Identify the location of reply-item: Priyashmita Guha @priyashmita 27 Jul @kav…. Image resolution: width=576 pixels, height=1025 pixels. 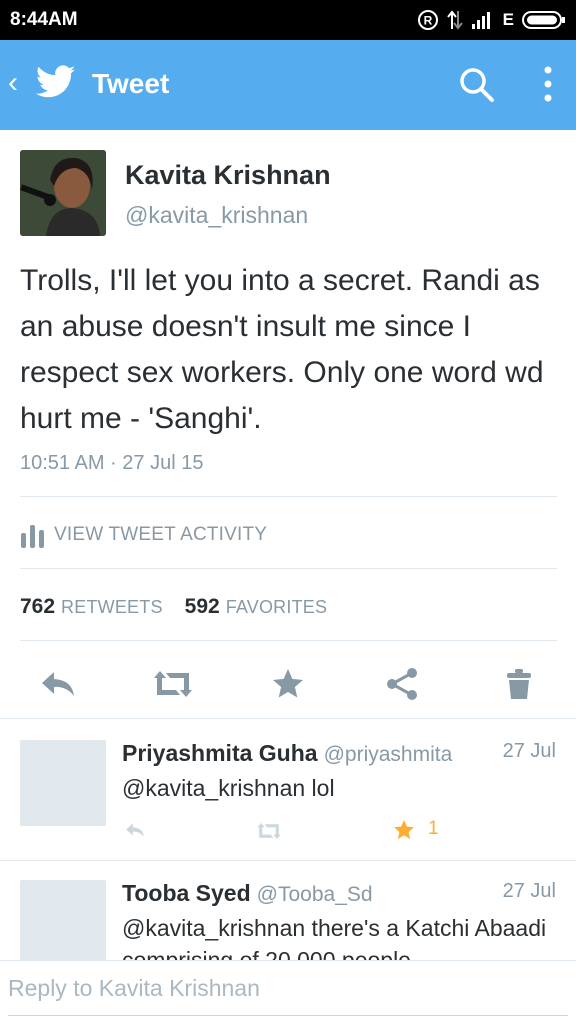
(288, 790).